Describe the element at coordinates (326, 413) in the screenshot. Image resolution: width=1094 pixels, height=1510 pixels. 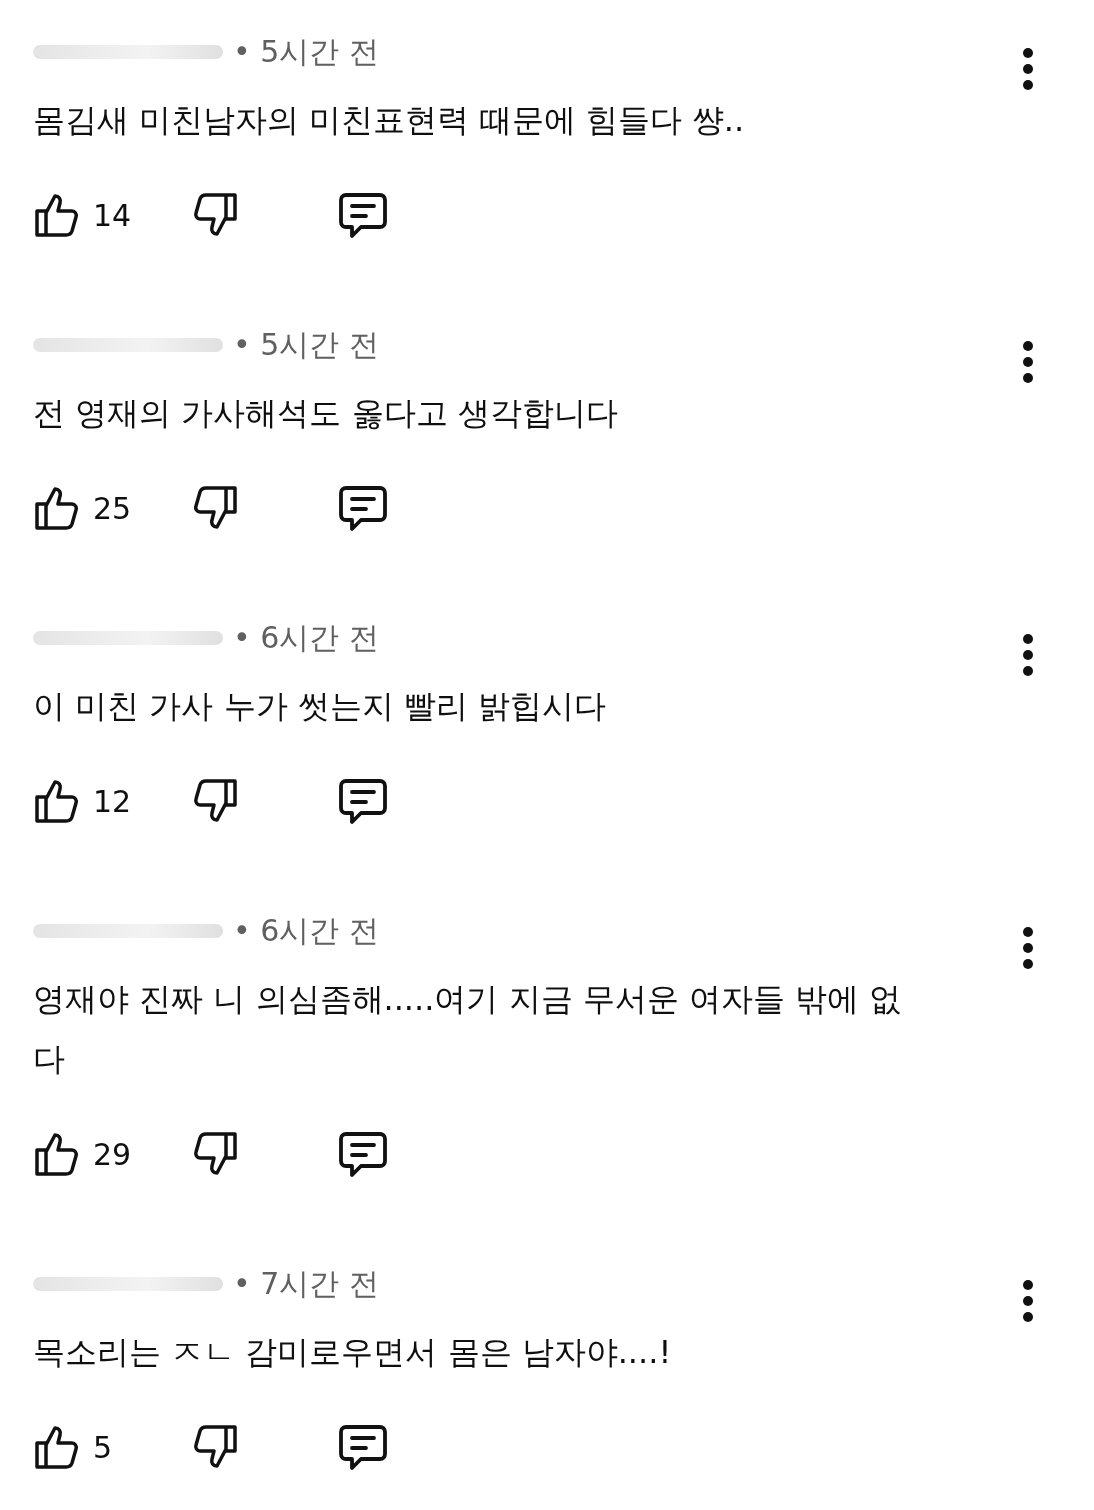
I see `comment-text: 전 영재의 가사해석도 옳다고 생각합니다` at that location.